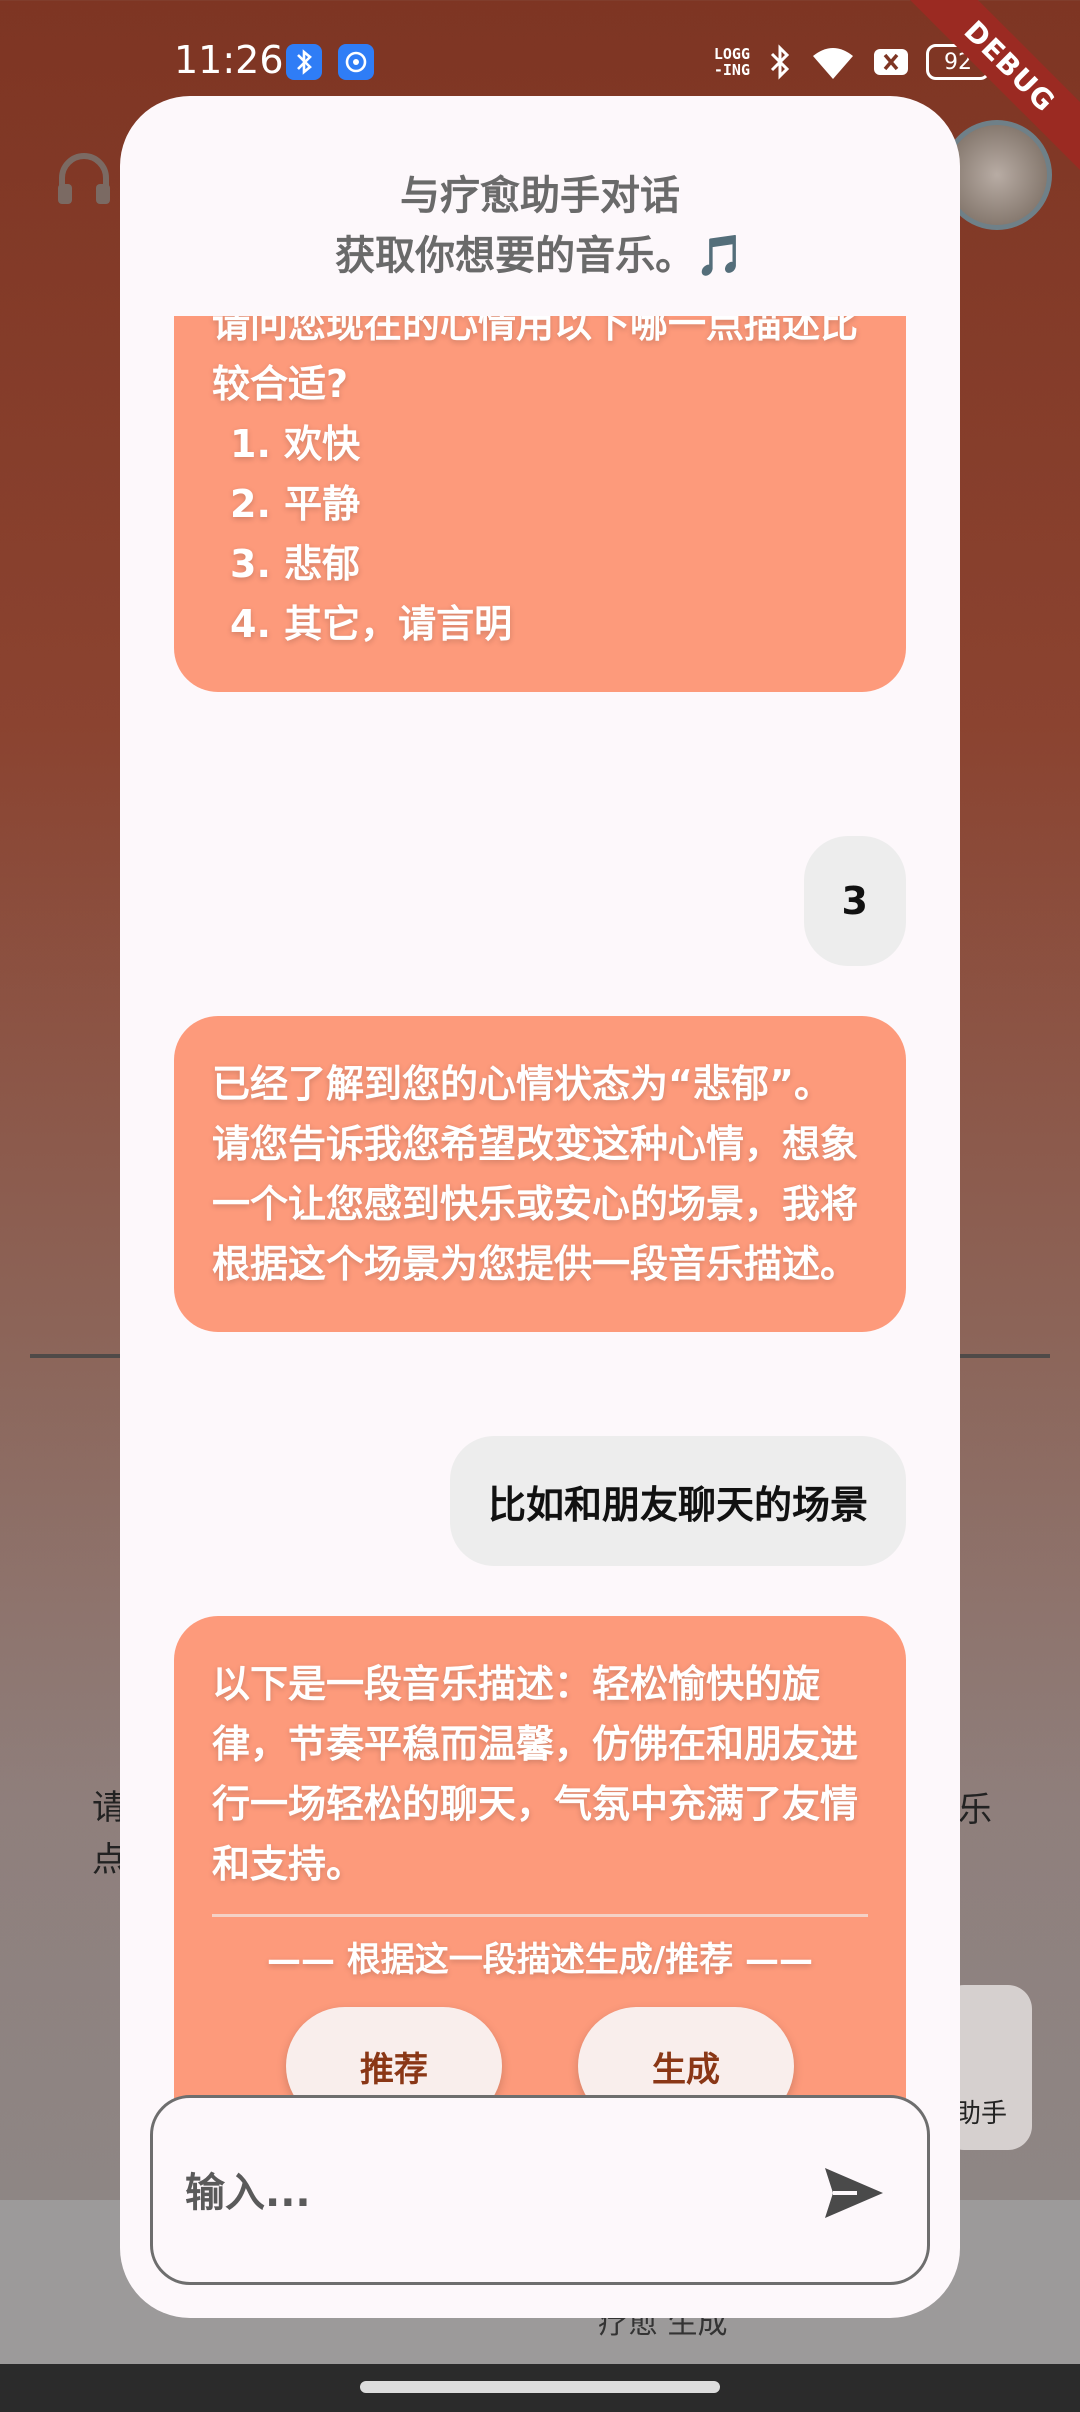 The width and height of the screenshot is (1080, 2412). Describe the element at coordinates (540, 2387) in the screenshot. I see `gesture-handle` at that location.